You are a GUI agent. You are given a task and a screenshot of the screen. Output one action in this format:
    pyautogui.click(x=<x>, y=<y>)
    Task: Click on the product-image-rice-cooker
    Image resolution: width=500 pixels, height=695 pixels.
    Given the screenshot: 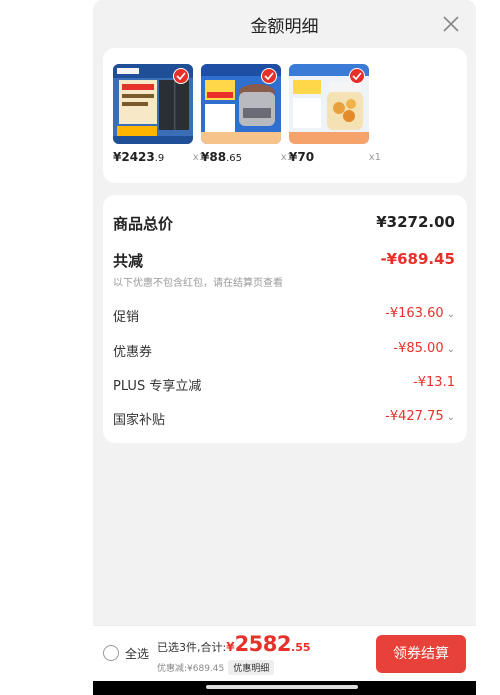 What is the action you would take?
    pyautogui.click(x=241, y=104)
    